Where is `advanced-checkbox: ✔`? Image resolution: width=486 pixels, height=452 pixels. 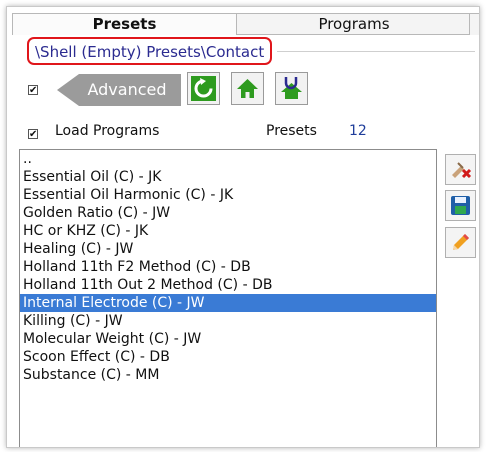
advanced-checkbox: ✔ is located at coordinates (33, 90).